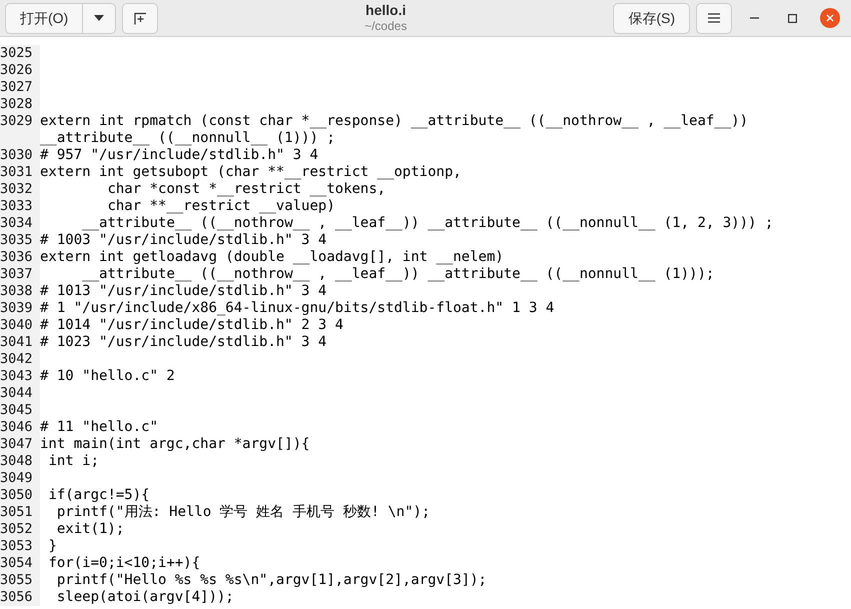  Describe the element at coordinates (175, 444) in the screenshot. I see `code-line: int main(int argc,char *argv[]){` at that location.